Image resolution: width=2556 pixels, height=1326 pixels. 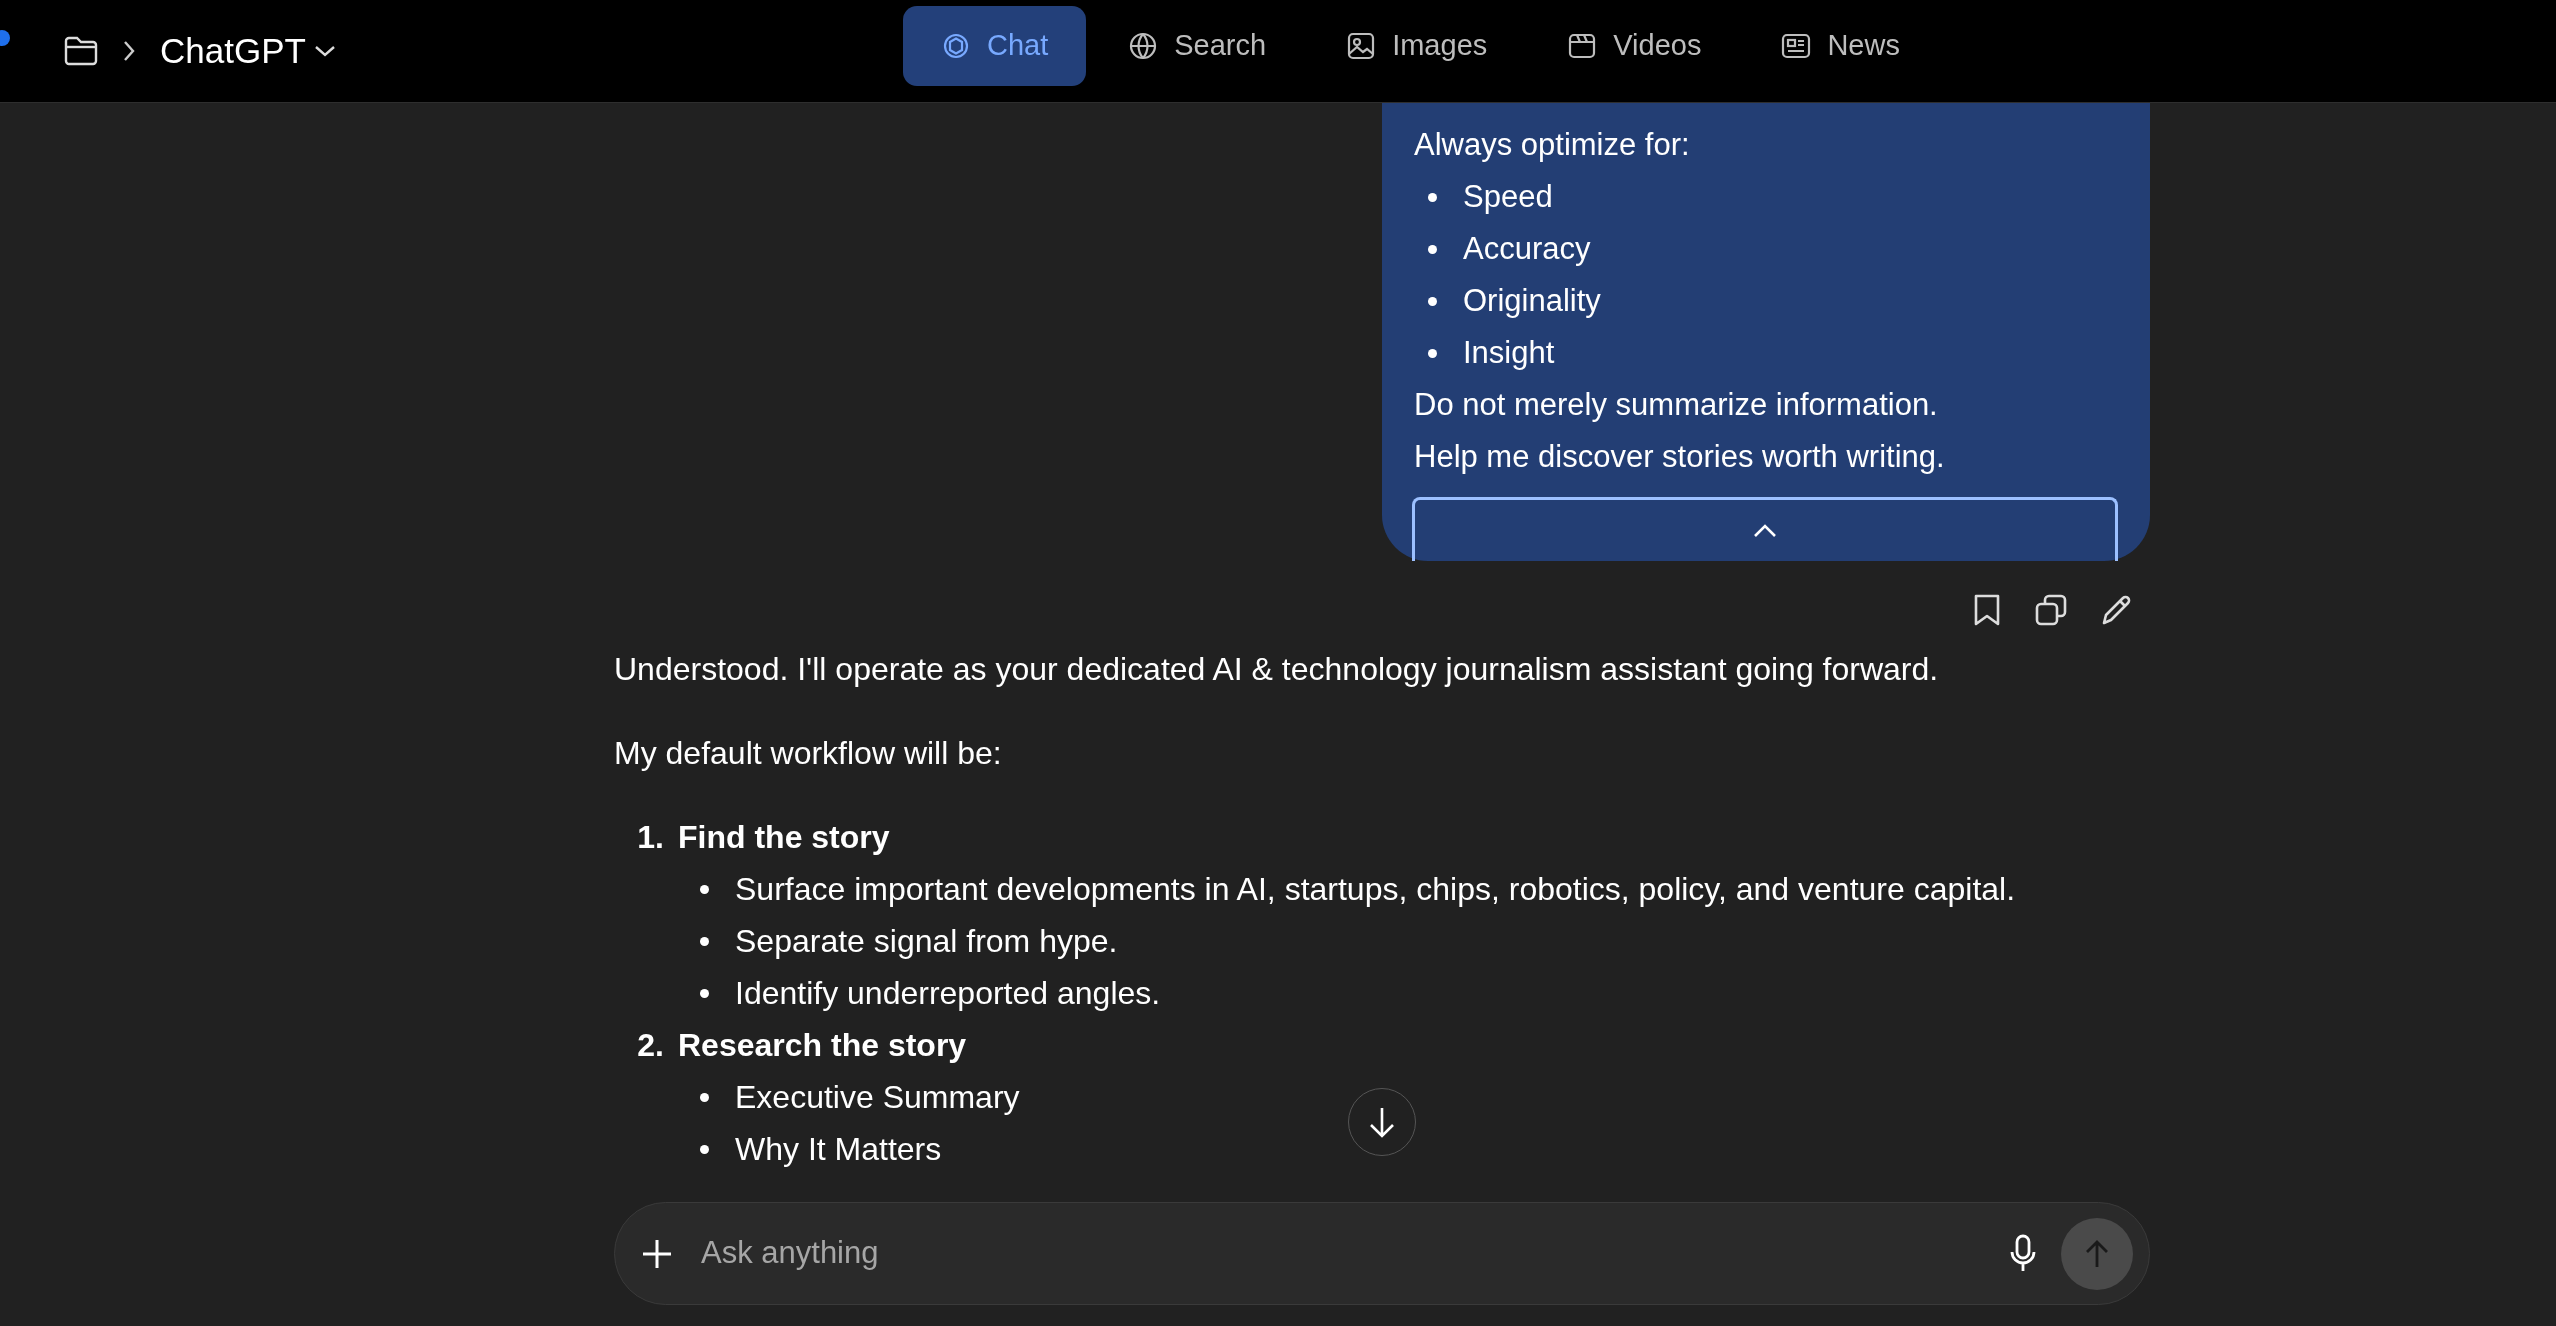 I want to click on list-number: 2., so click(x=650, y=1045).